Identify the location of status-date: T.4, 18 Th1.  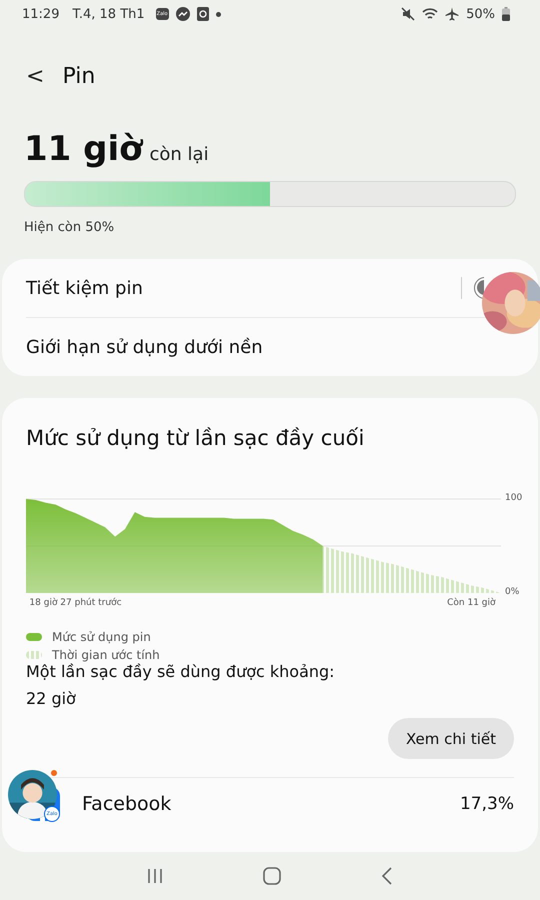
(108, 14).